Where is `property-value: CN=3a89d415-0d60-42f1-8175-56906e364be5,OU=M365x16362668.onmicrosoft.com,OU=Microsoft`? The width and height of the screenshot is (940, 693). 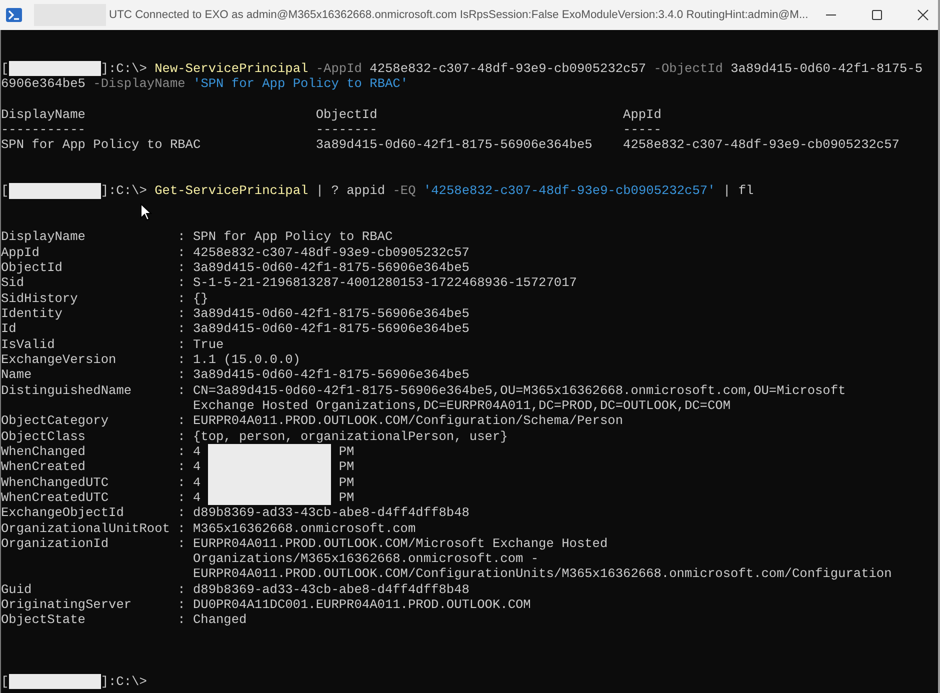
property-value: CN=3a89d415-0d60-42f1-8175-56906e364be5,OU=M365x16362668.onmicrosoft.com,OU=Microsoft is located at coordinates (519, 390).